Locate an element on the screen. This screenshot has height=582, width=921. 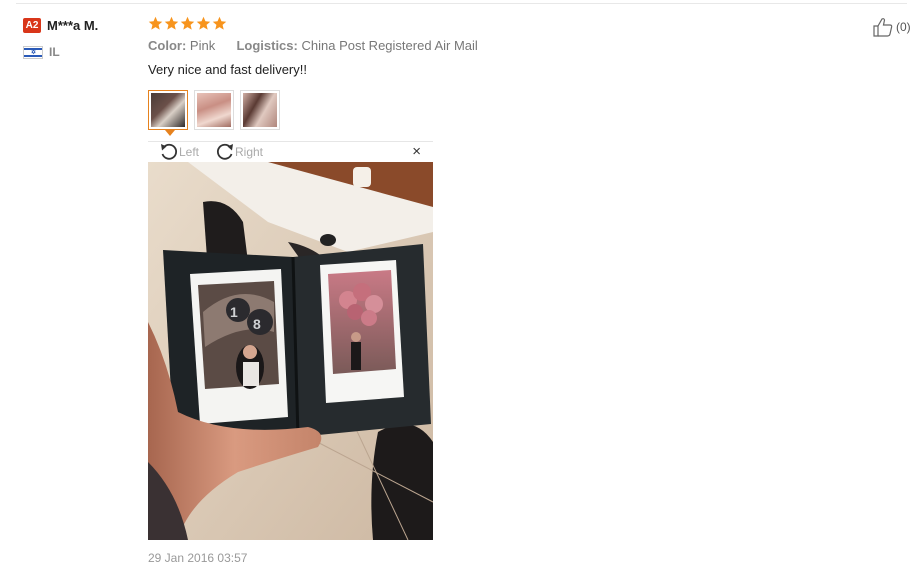
svg-text: 8 is located at coordinates (257, 324).